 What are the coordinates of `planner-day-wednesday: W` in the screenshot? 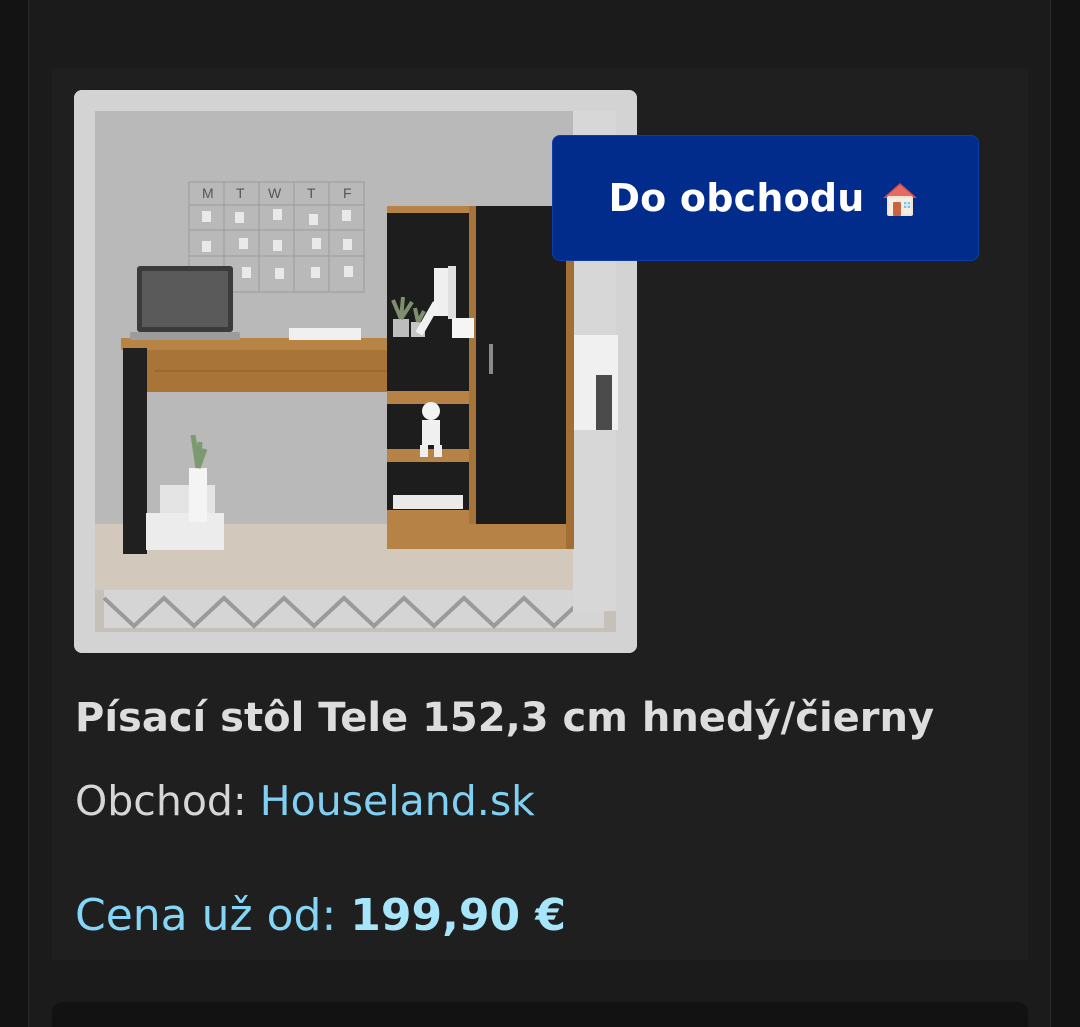 It's located at (275, 193).